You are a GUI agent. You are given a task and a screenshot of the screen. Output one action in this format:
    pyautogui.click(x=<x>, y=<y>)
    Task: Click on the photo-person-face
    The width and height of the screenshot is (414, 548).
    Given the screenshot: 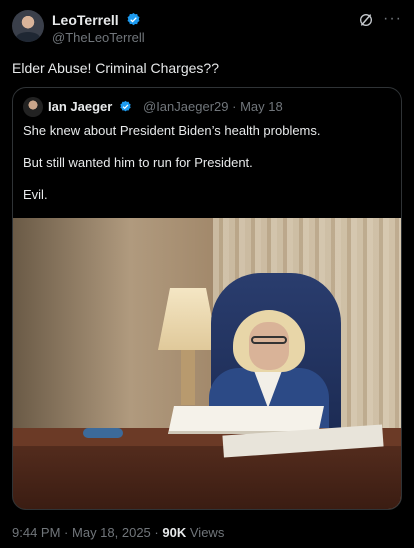 What is the action you would take?
    pyautogui.click(x=269, y=346)
    